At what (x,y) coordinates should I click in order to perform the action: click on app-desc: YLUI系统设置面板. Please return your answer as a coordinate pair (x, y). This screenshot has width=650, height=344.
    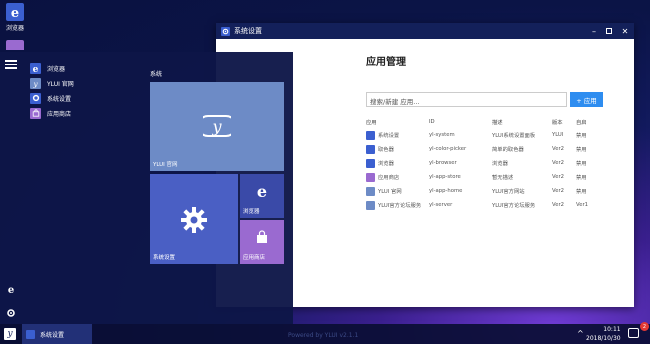
    Looking at the image, I should click on (514, 136).